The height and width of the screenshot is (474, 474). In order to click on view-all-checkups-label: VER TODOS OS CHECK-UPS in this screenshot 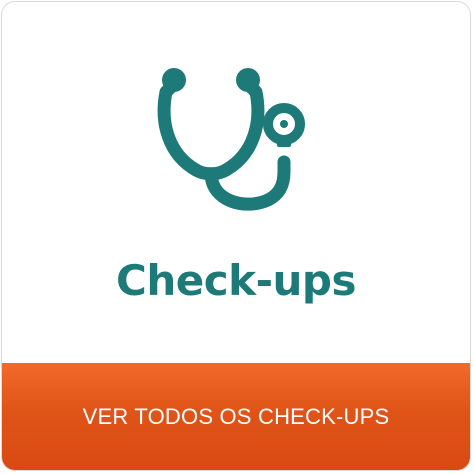, I will do `click(236, 416)`.